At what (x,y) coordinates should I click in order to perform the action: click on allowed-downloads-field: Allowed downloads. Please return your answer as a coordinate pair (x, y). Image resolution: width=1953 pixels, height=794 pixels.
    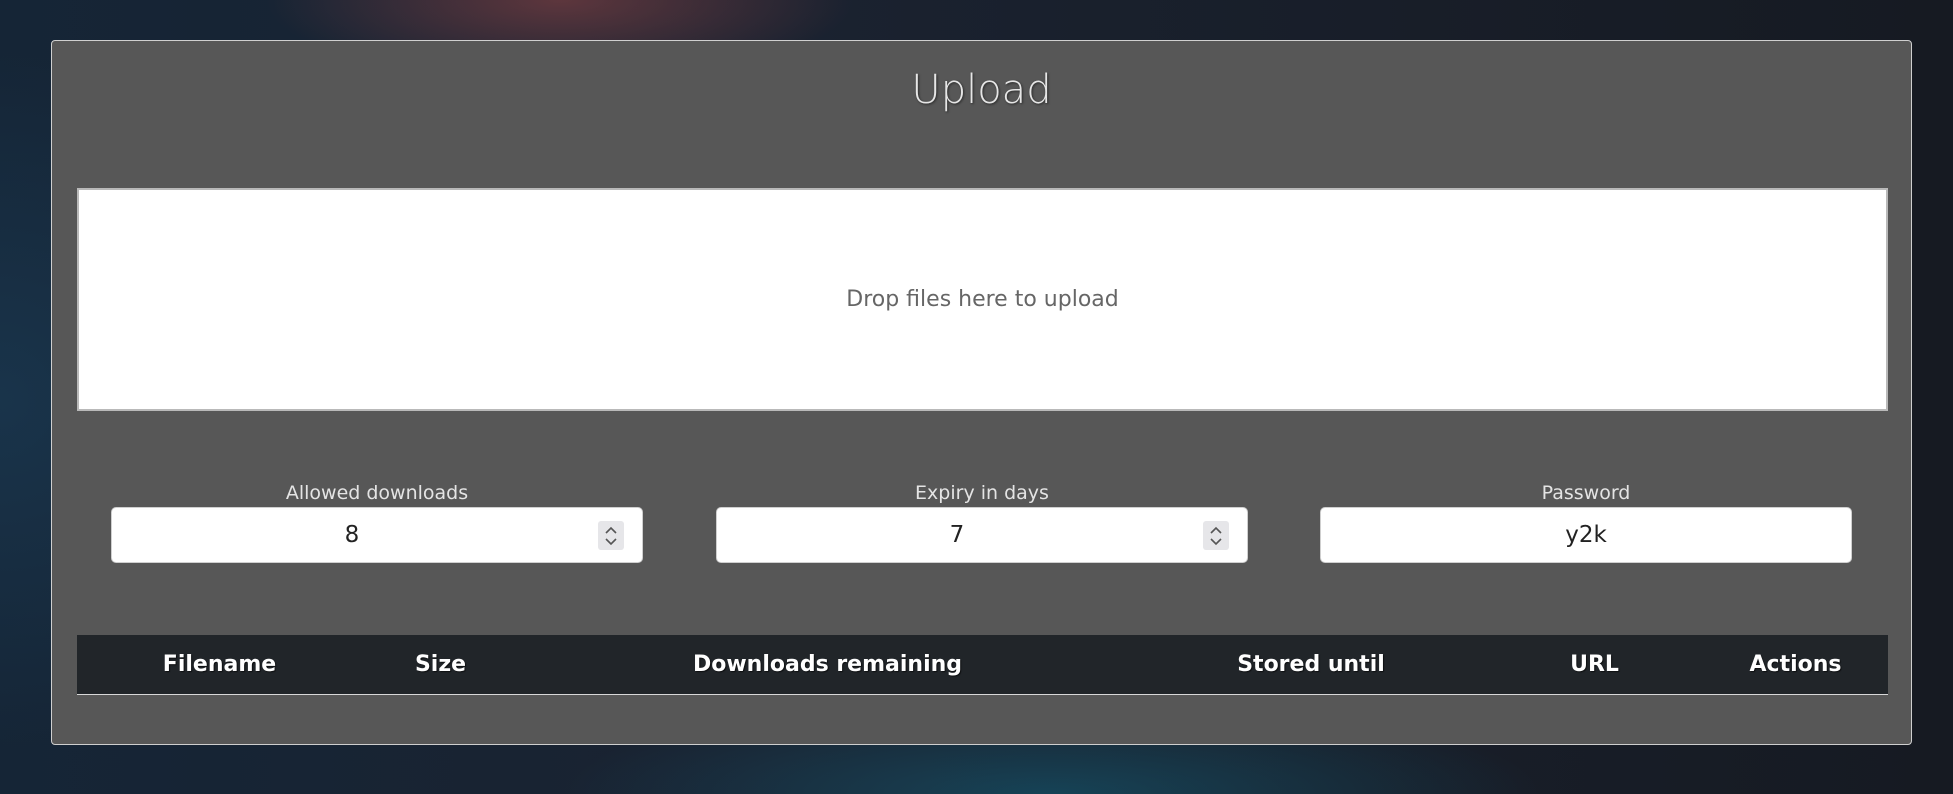
    Looking at the image, I should click on (377, 521).